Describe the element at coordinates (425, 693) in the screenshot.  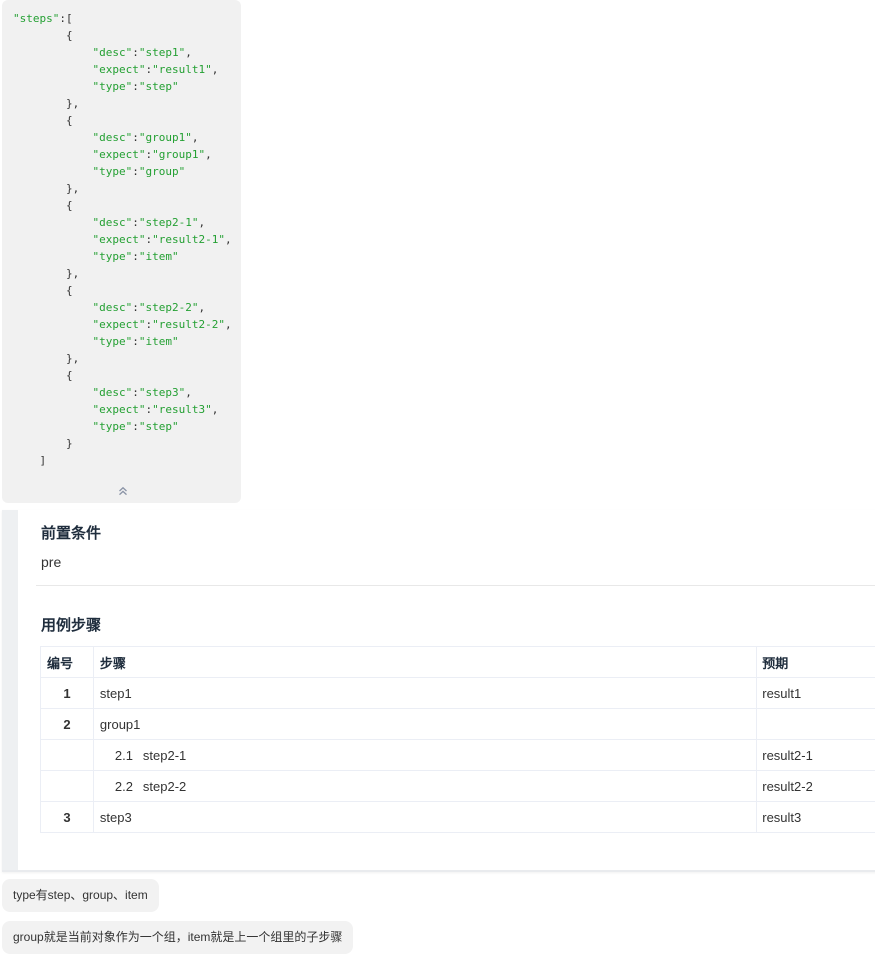
I see `step-desc: step1` at that location.